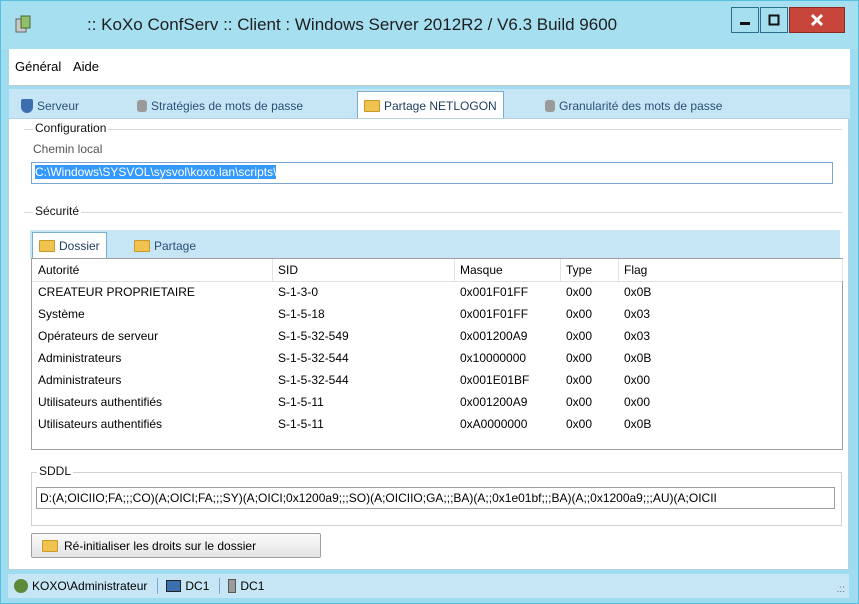 This screenshot has width=859, height=604. I want to click on column-autorite: Autorité, so click(152, 270).